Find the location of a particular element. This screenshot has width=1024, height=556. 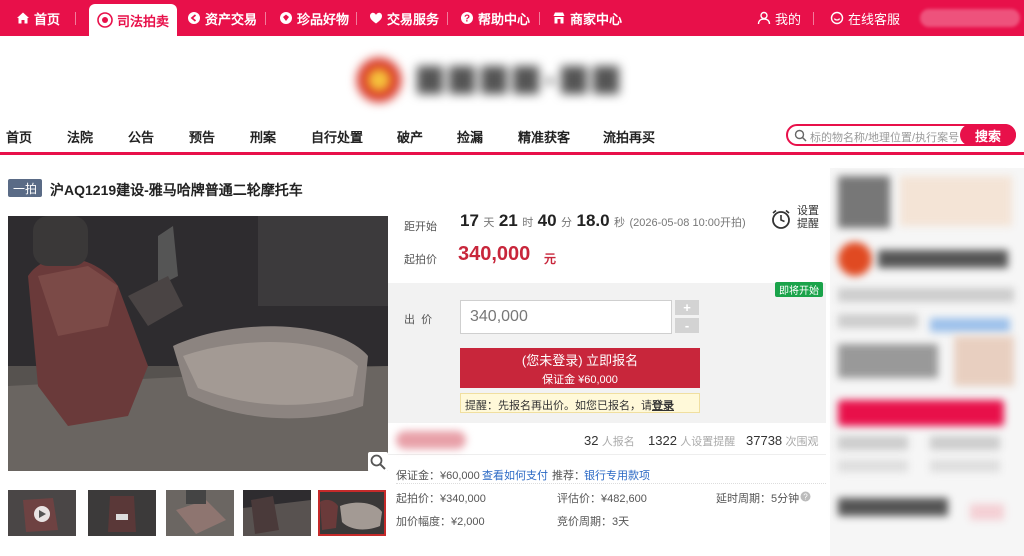

search-box: 标的物名称/地理位置/执行案号 搜索 is located at coordinates (901, 135).